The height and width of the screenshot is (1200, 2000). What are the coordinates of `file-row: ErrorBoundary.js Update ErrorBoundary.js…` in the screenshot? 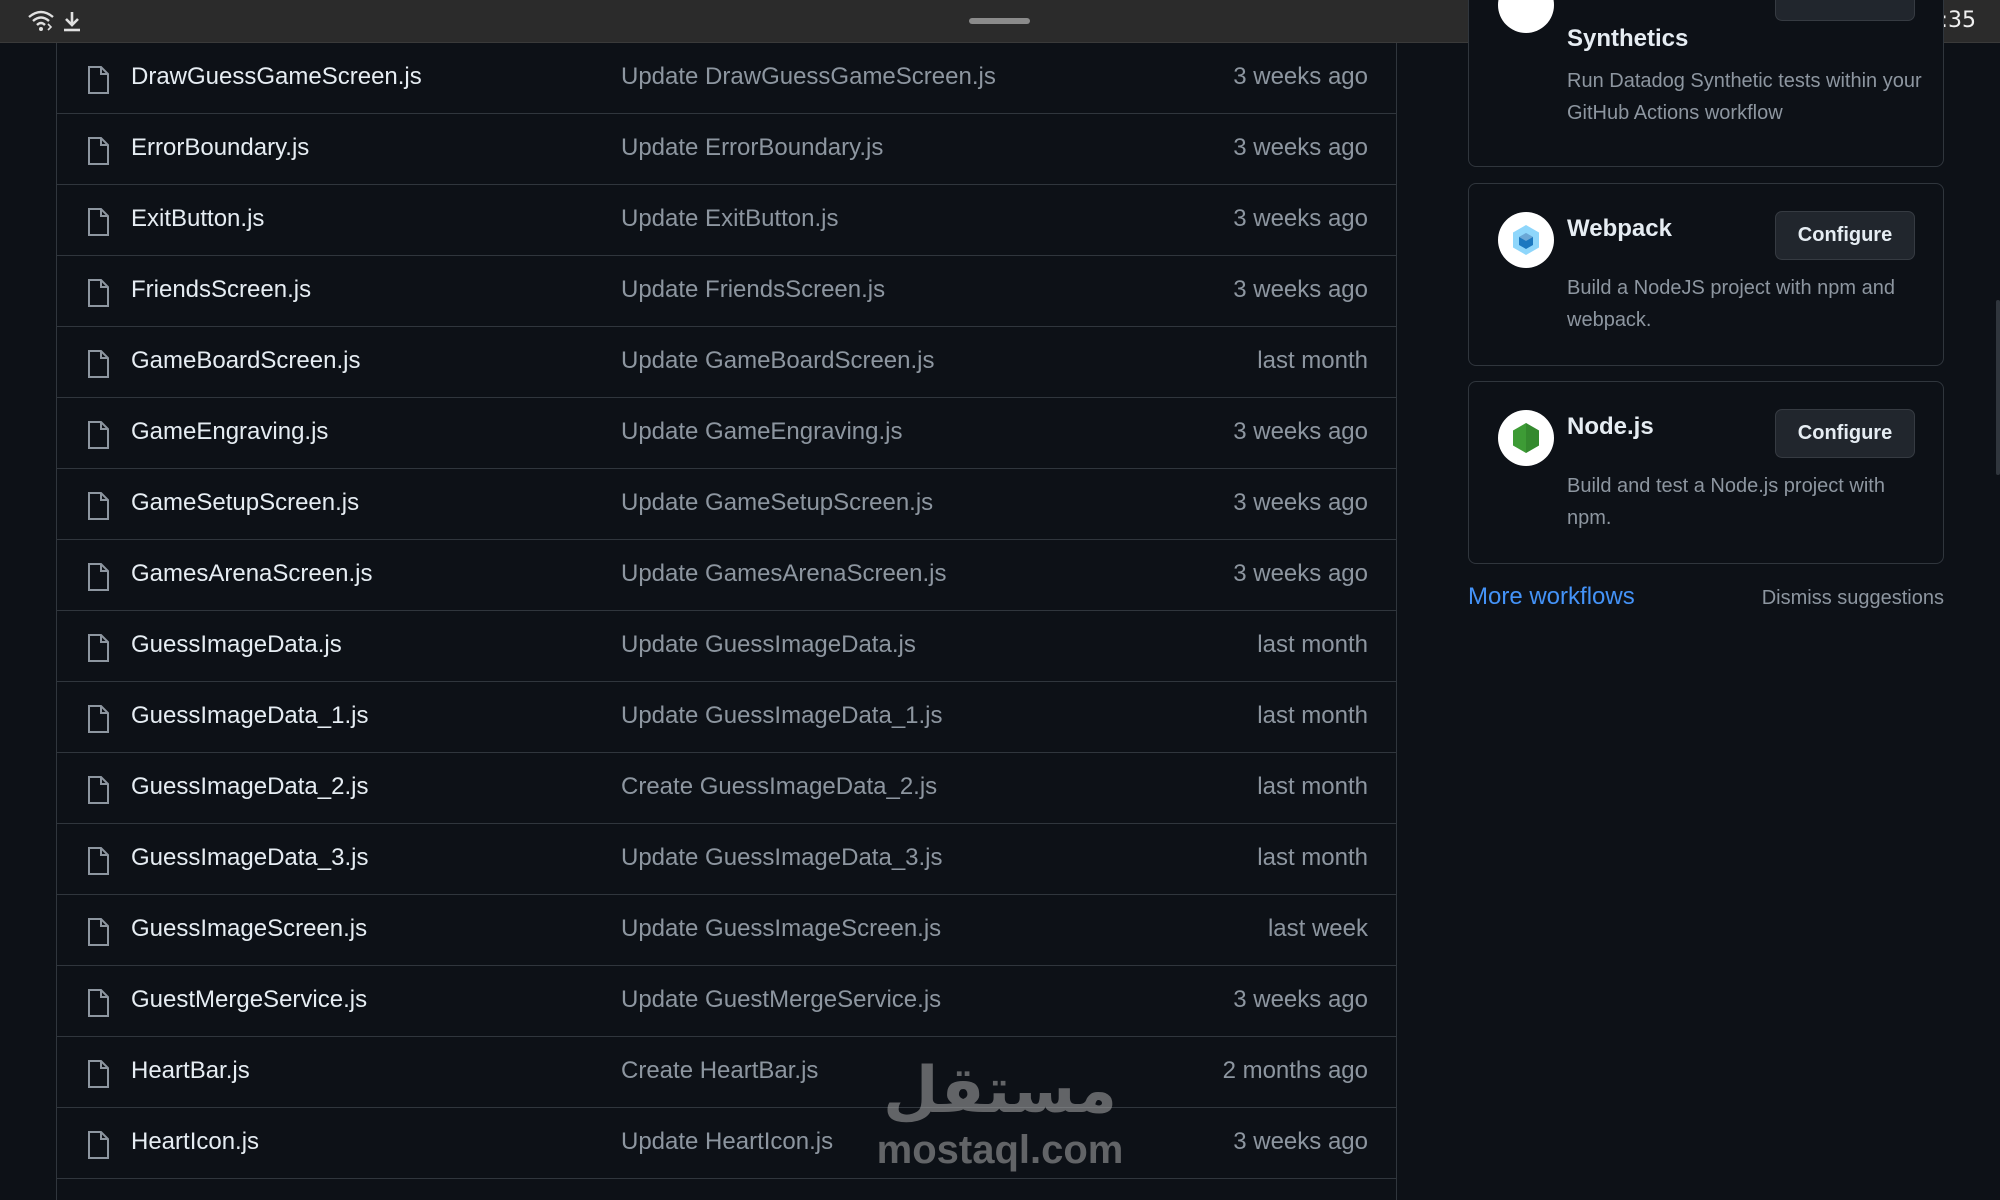 It's located at (726, 149).